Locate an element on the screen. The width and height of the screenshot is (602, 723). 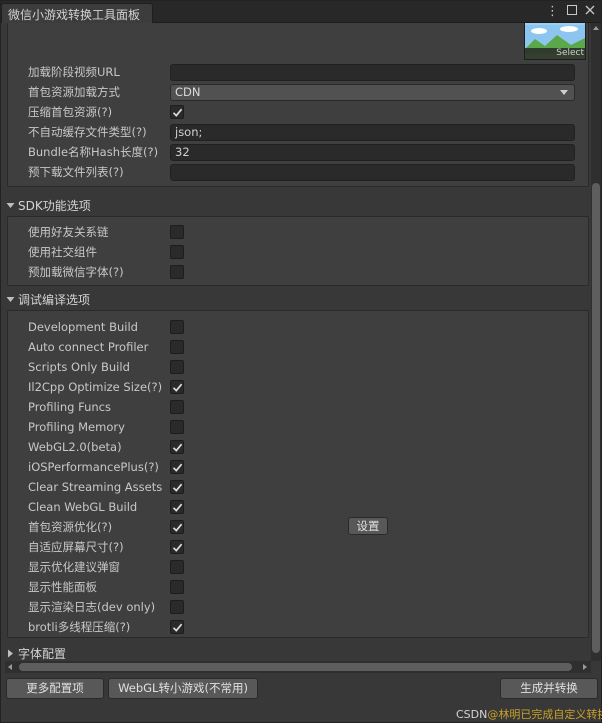
scroll-up-icon is located at coordinates (596, 28).